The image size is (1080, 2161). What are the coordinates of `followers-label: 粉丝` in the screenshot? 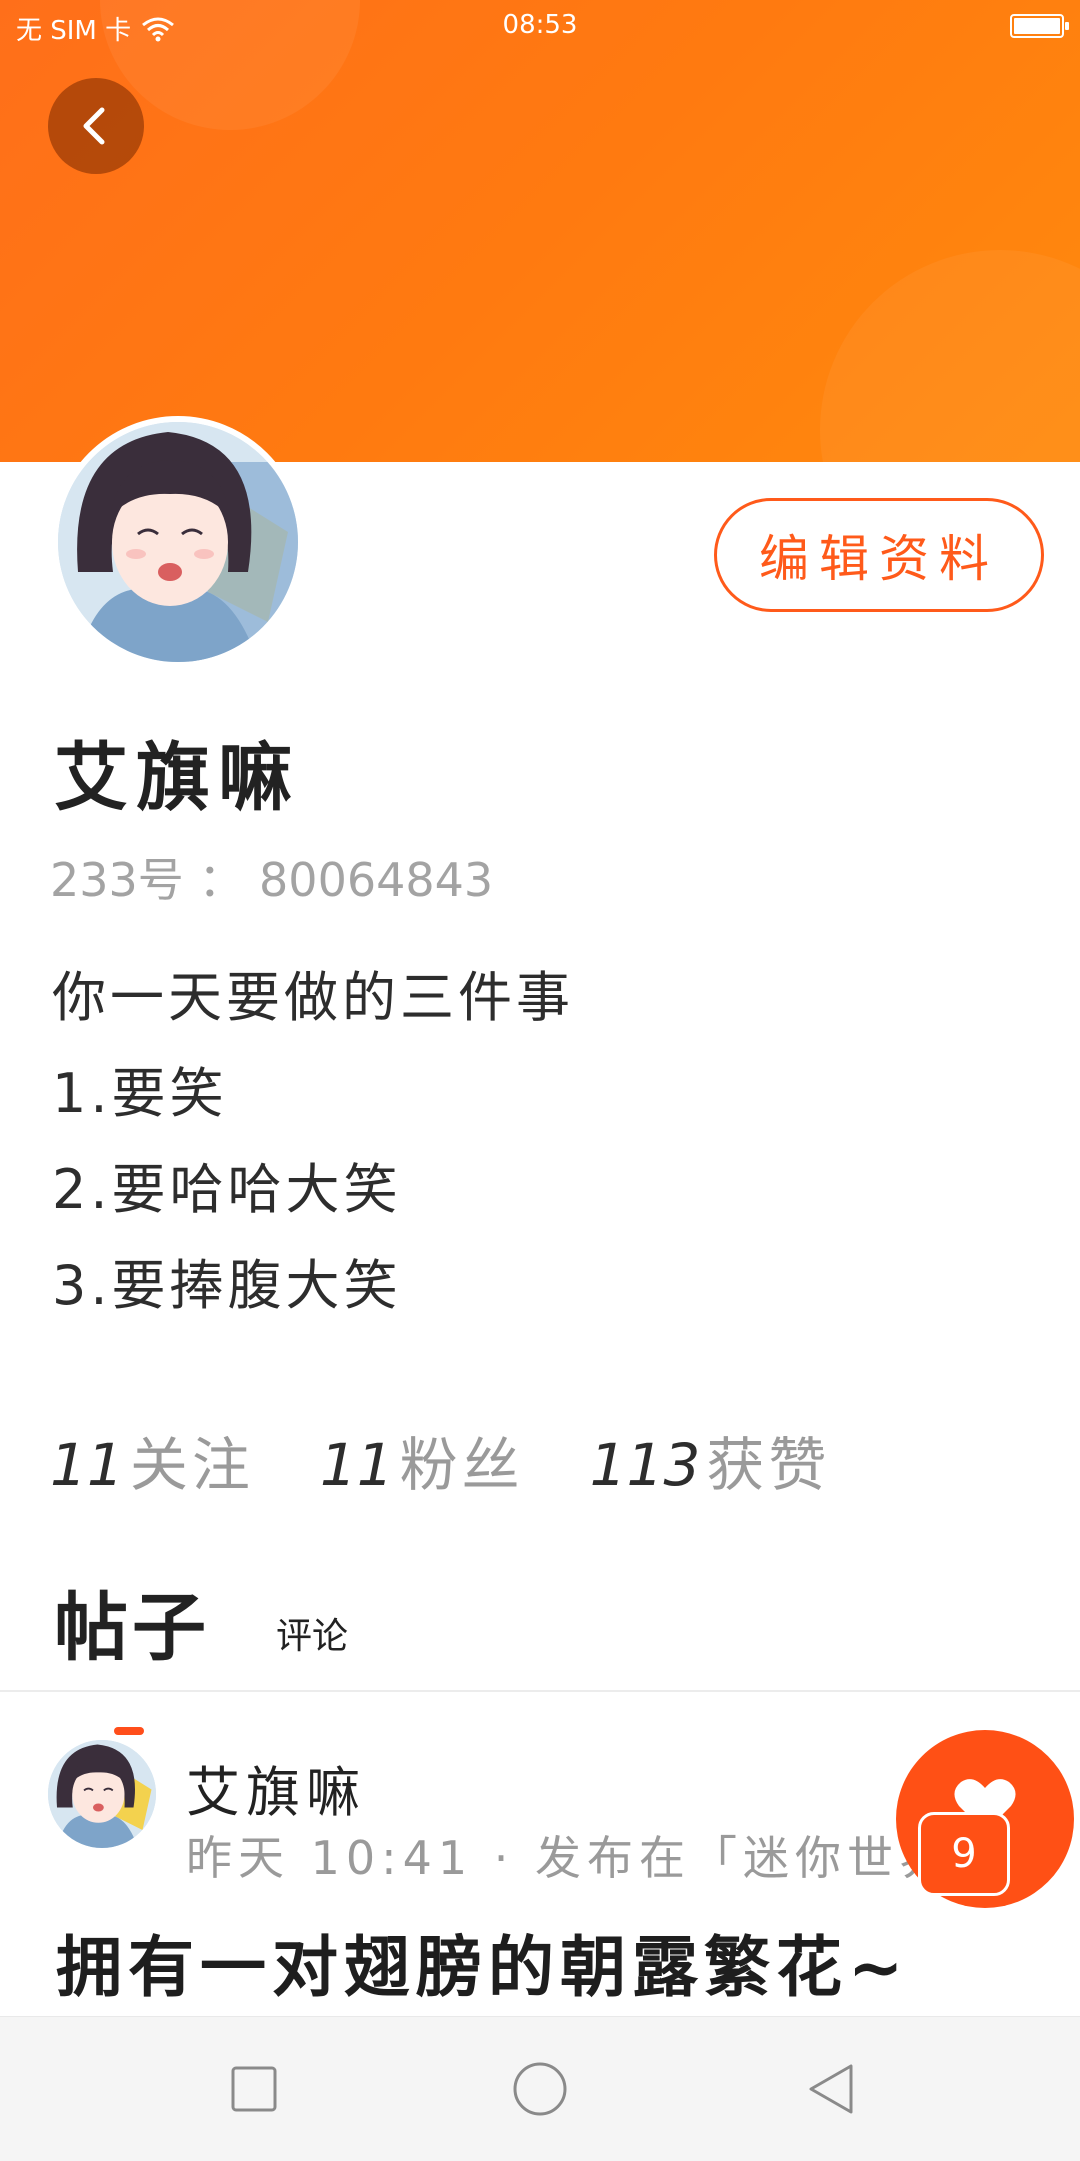 It's located at (461, 1465).